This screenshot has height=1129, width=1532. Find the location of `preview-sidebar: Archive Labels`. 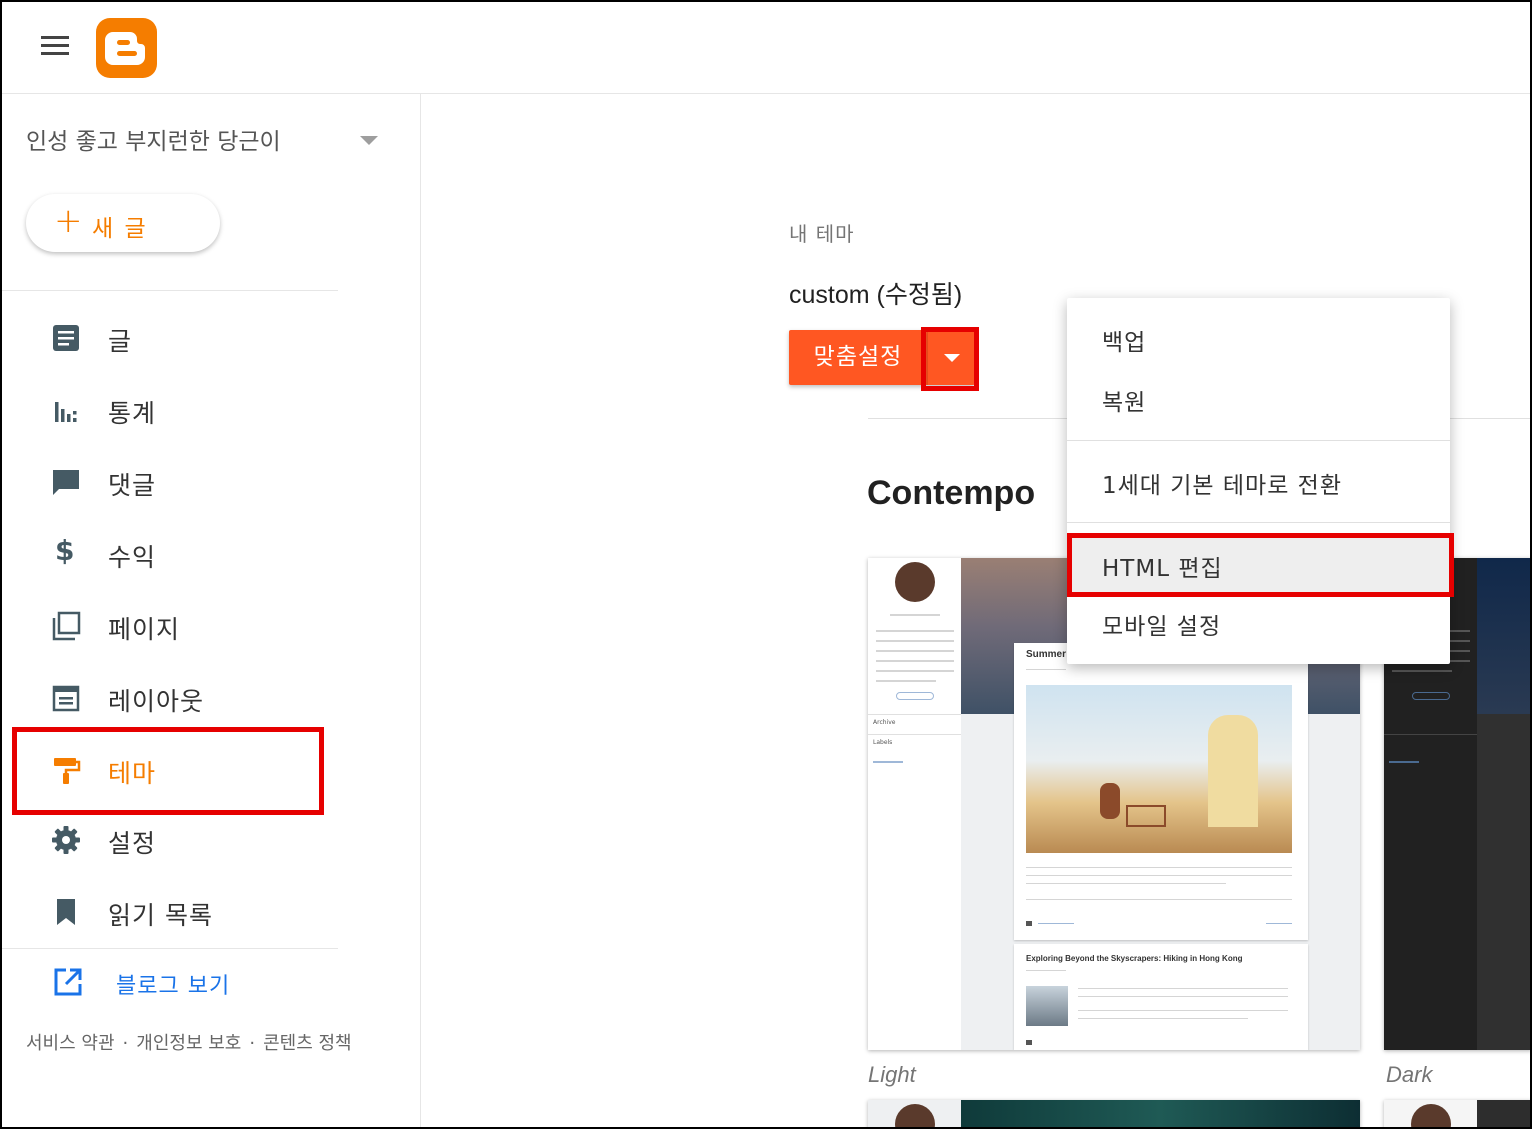

preview-sidebar: Archive Labels is located at coordinates (914, 804).